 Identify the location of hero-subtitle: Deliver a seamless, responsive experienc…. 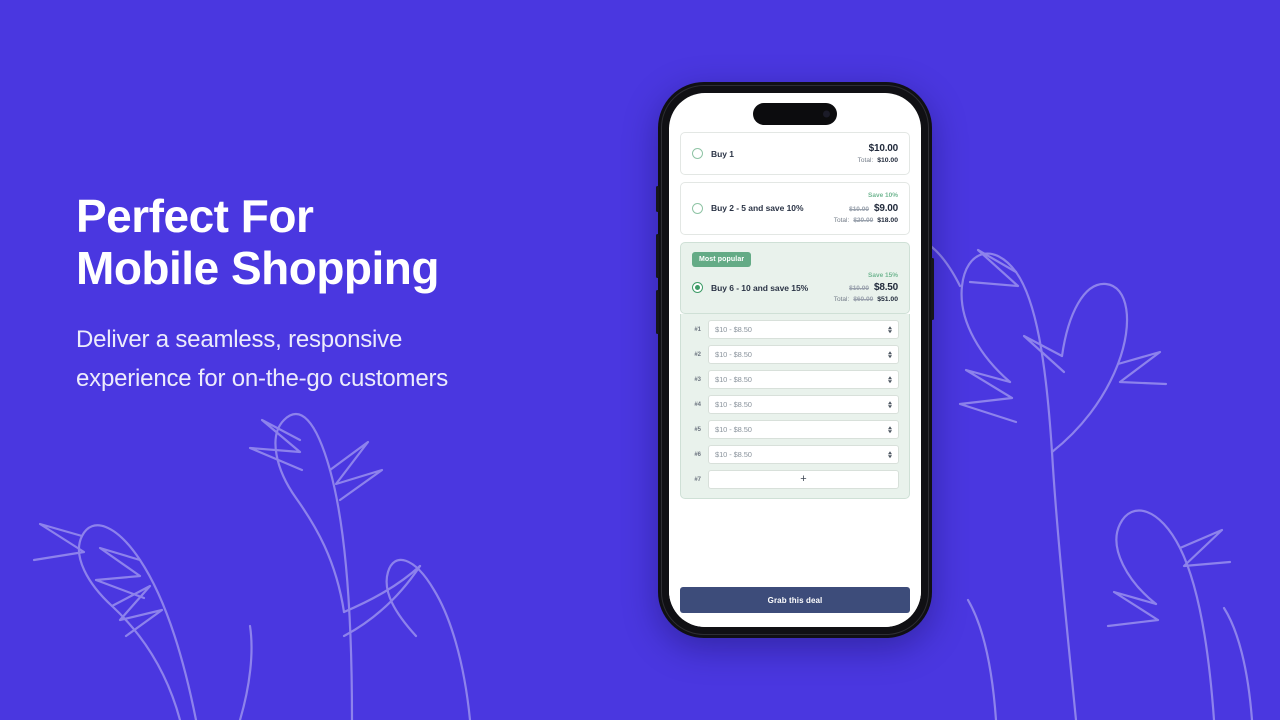
(356, 359).